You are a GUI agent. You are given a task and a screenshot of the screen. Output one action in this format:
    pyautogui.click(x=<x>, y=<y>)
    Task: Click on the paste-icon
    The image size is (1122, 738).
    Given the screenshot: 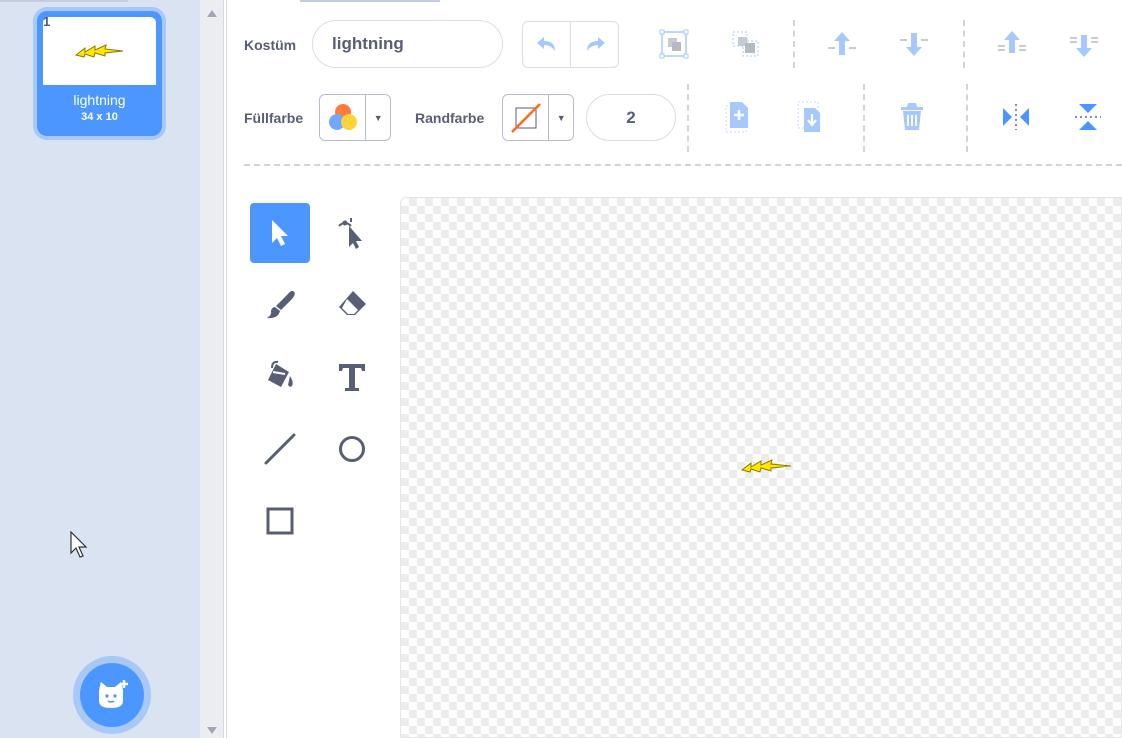 What is the action you would take?
    pyautogui.click(x=808, y=116)
    